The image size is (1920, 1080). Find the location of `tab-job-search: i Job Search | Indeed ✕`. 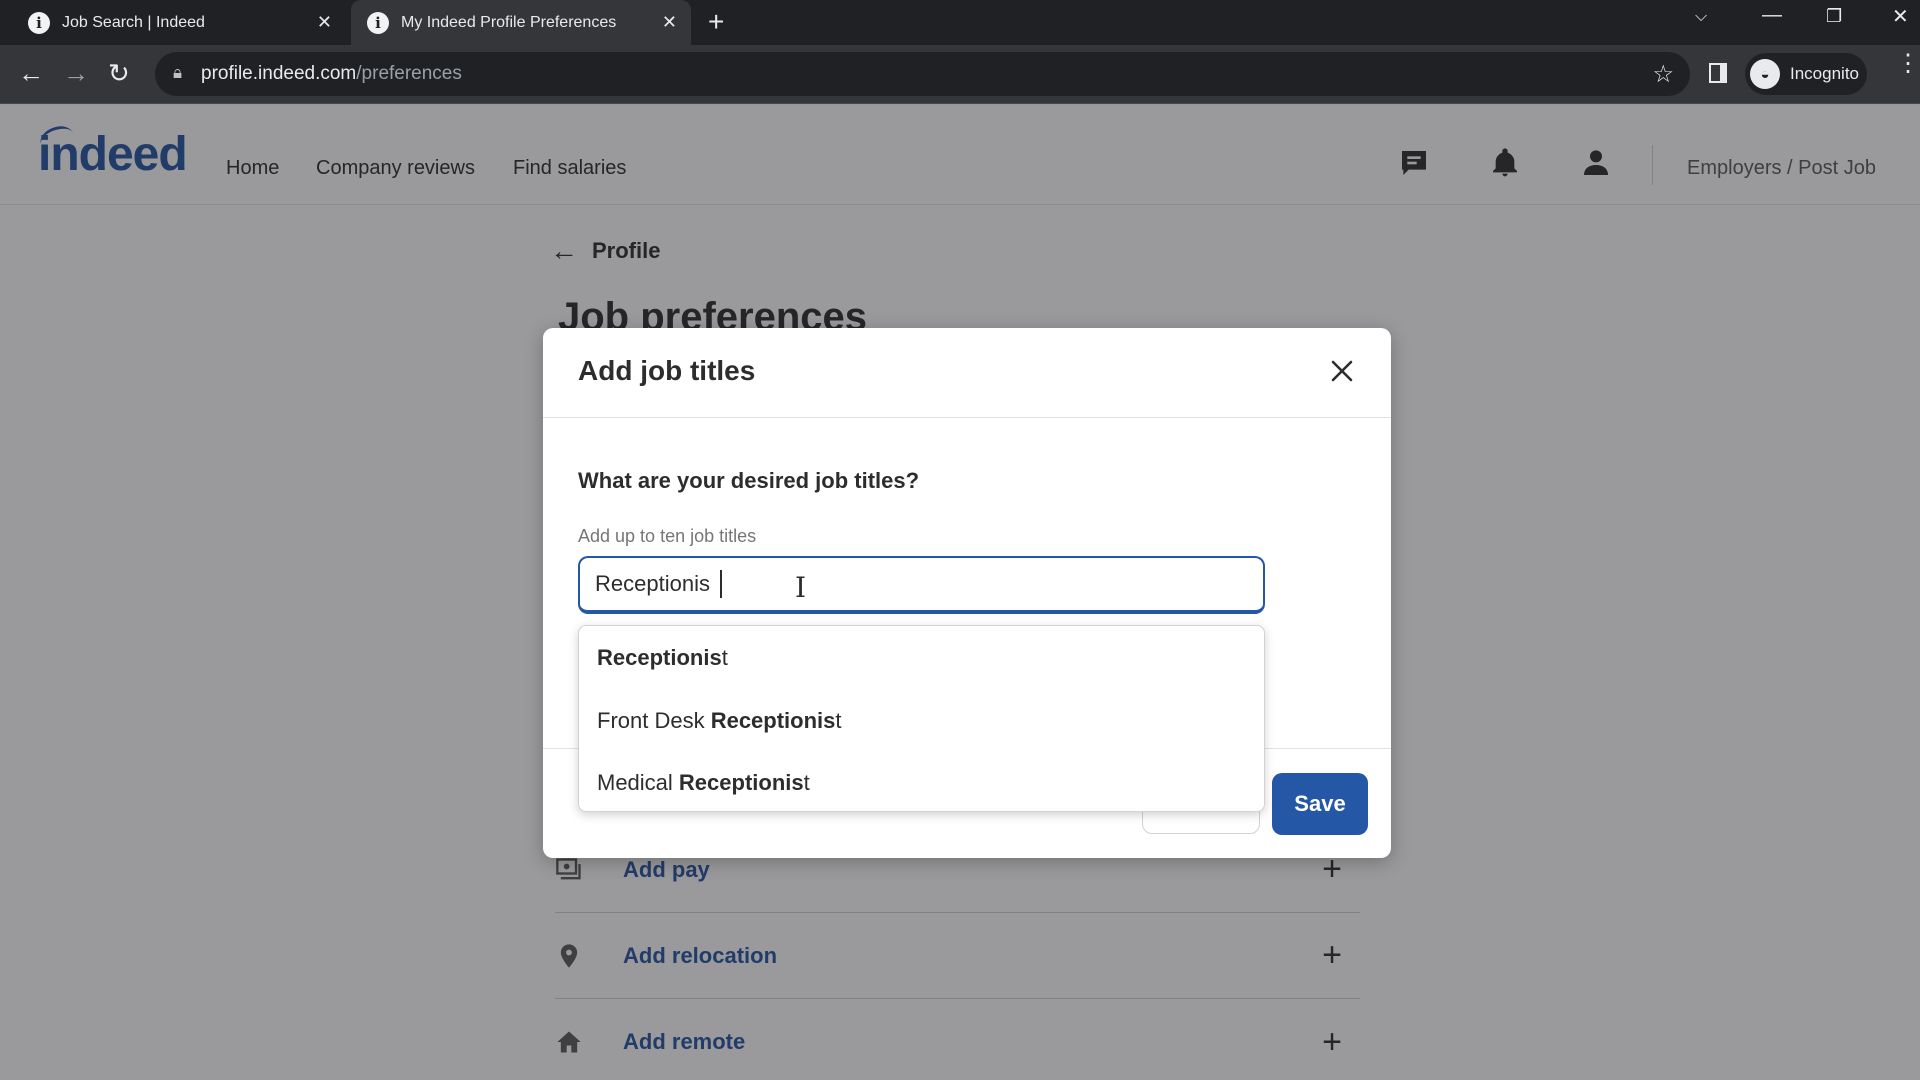

tab-job-search: i Job Search | Indeed ✕ is located at coordinates (181, 22).